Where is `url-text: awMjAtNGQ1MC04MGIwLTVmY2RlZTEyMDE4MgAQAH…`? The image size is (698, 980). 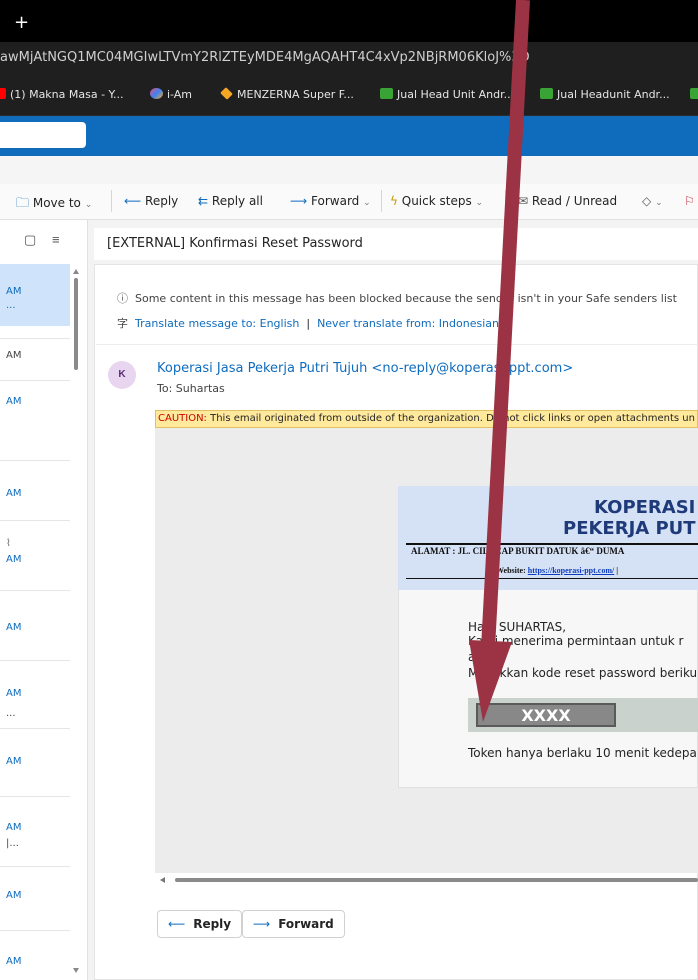 url-text: awMjAtNGQ1MC04MGIwLTVmY2RlZTEyMDE4MgAQAH… is located at coordinates (265, 57).